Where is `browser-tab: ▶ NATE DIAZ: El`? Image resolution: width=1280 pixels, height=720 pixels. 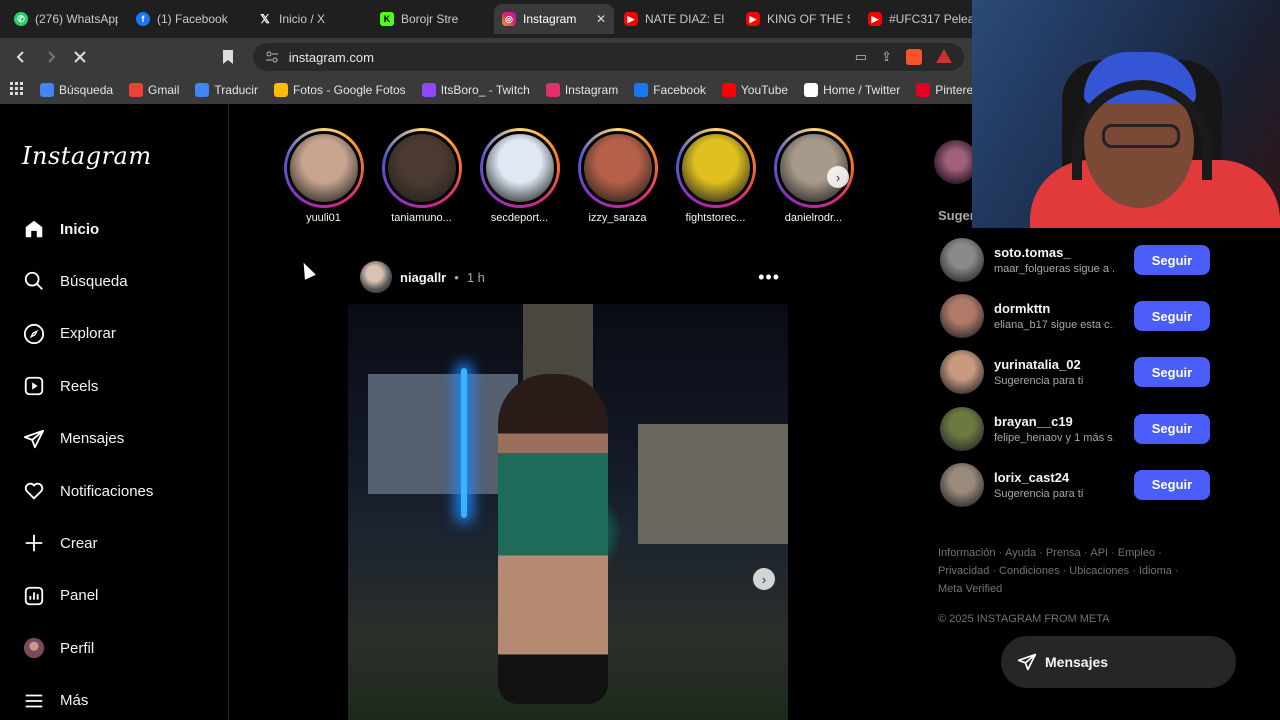
browser-tab: ▶ NATE DIAZ: El is located at coordinates (676, 19).